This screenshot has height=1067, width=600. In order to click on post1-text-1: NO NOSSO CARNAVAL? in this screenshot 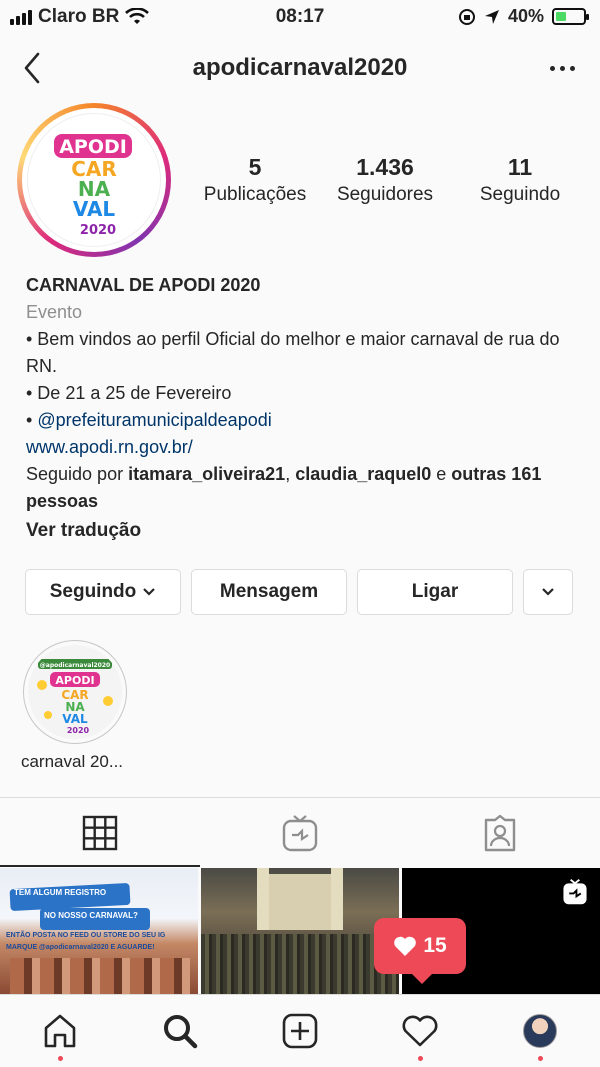, I will do `click(91, 915)`.